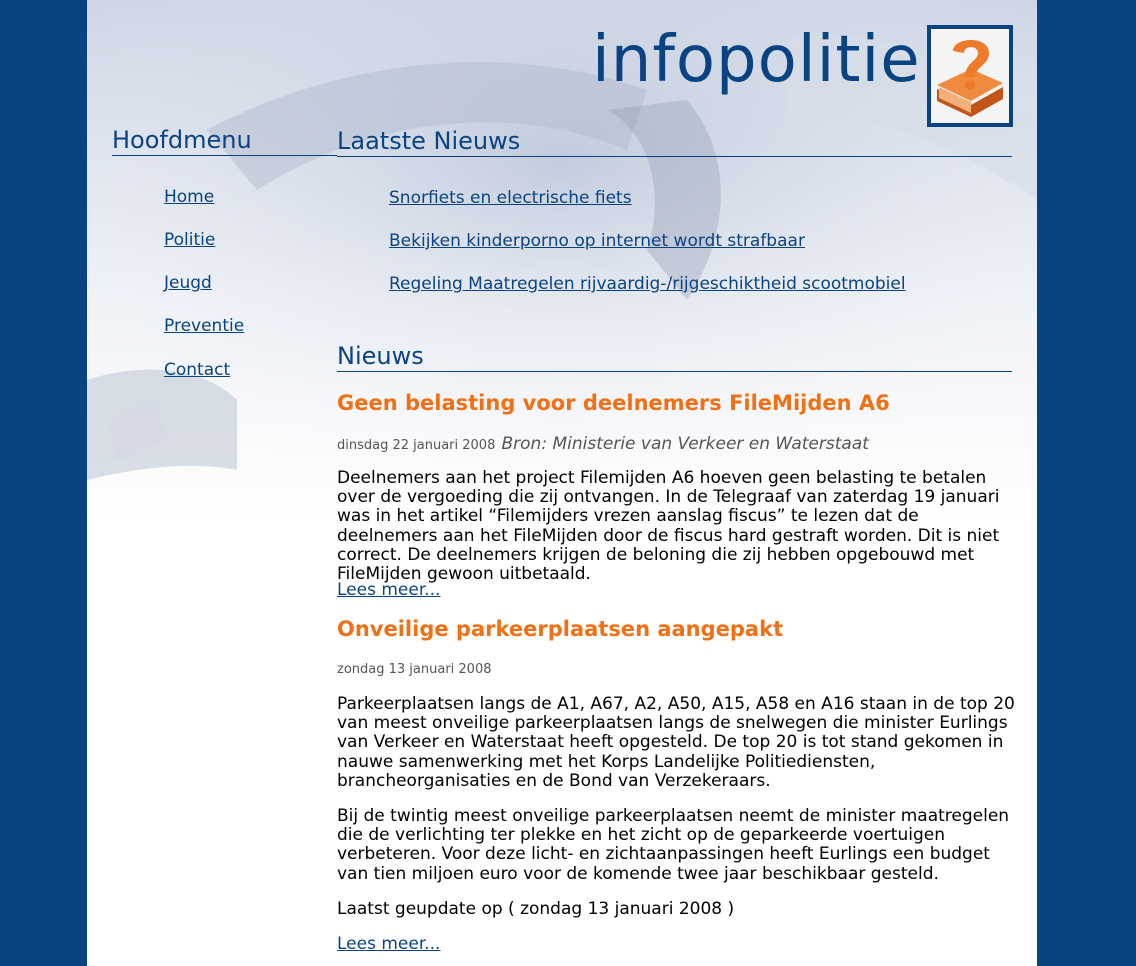 The image size is (1136, 966). Describe the element at coordinates (674, 358) in the screenshot. I see `news-heading: Nieuws` at that location.